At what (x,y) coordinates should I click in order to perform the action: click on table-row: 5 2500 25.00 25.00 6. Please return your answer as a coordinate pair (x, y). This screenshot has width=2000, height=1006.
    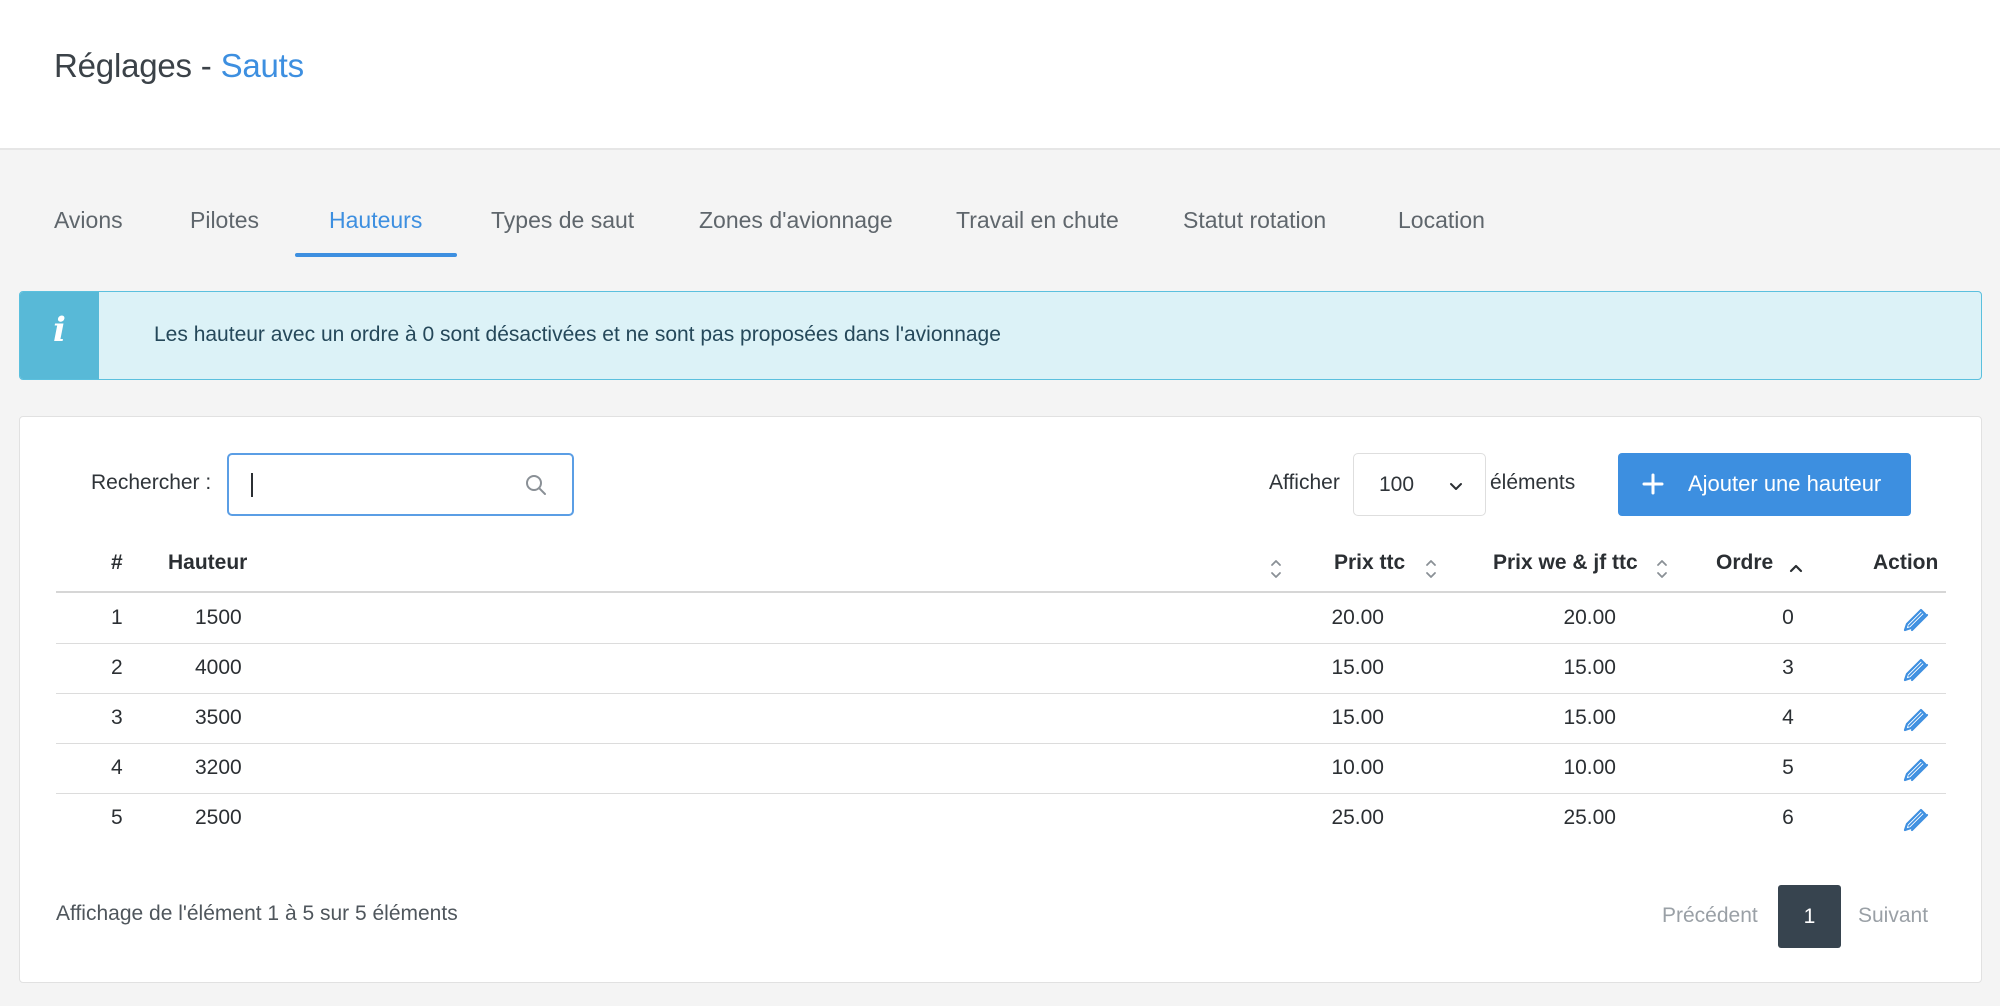
    Looking at the image, I should click on (1001, 819).